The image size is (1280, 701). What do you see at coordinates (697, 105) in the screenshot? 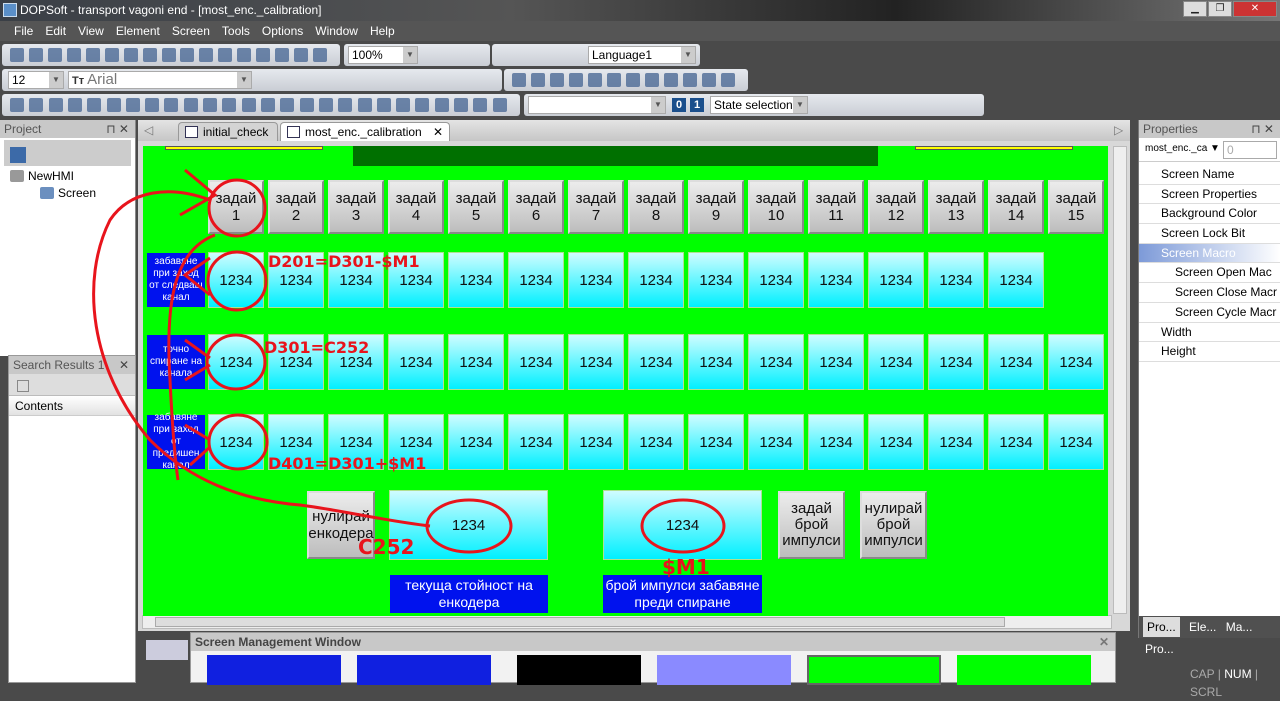
I see `state-1-button: 1` at bounding box center [697, 105].